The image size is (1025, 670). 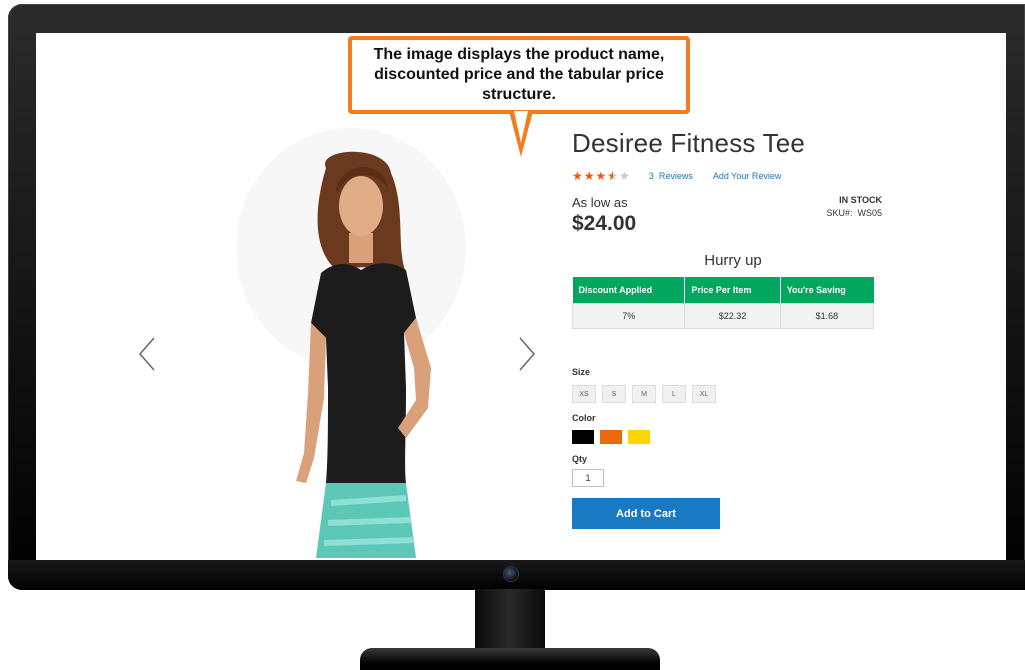 I want to click on product-image, so click(x=363, y=354).